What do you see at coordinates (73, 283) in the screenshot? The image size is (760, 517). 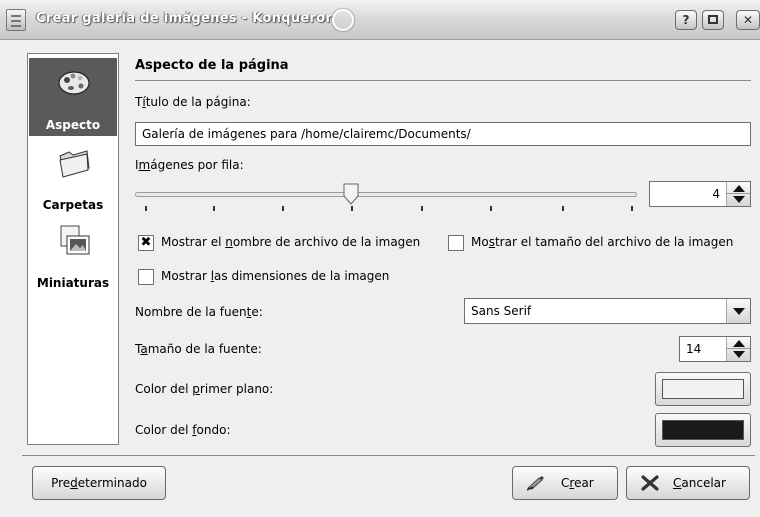 I see `sidebar-item-label: Miniaturas` at bounding box center [73, 283].